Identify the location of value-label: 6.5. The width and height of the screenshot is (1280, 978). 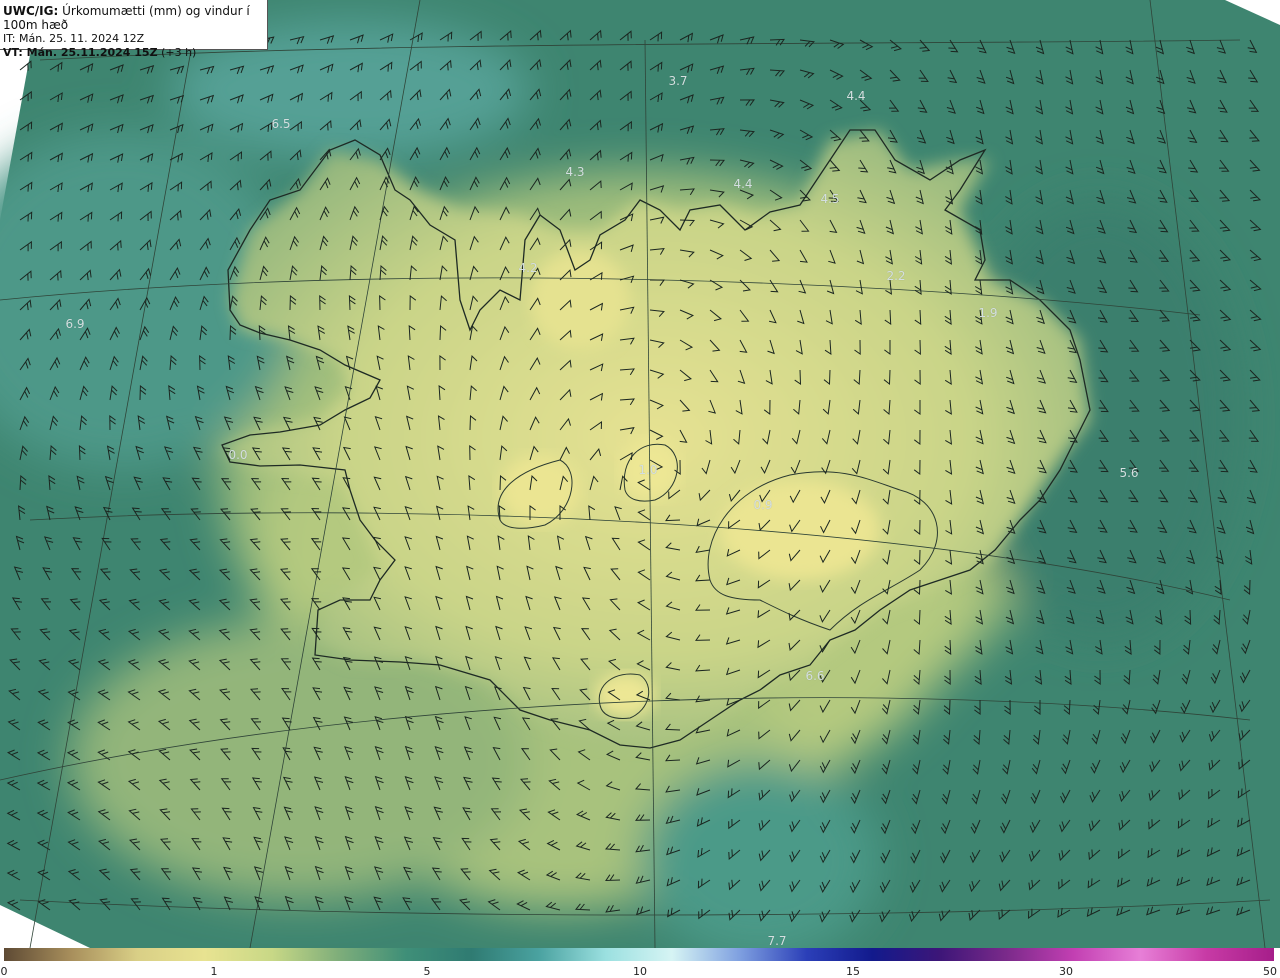
(281, 124).